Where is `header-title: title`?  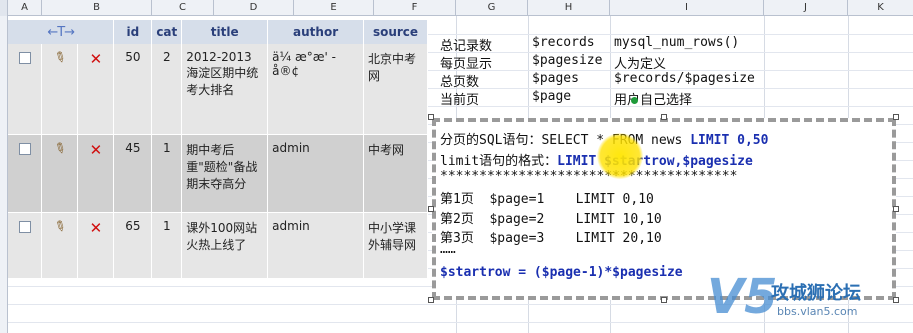 header-title: title is located at coordinates (225, 32).